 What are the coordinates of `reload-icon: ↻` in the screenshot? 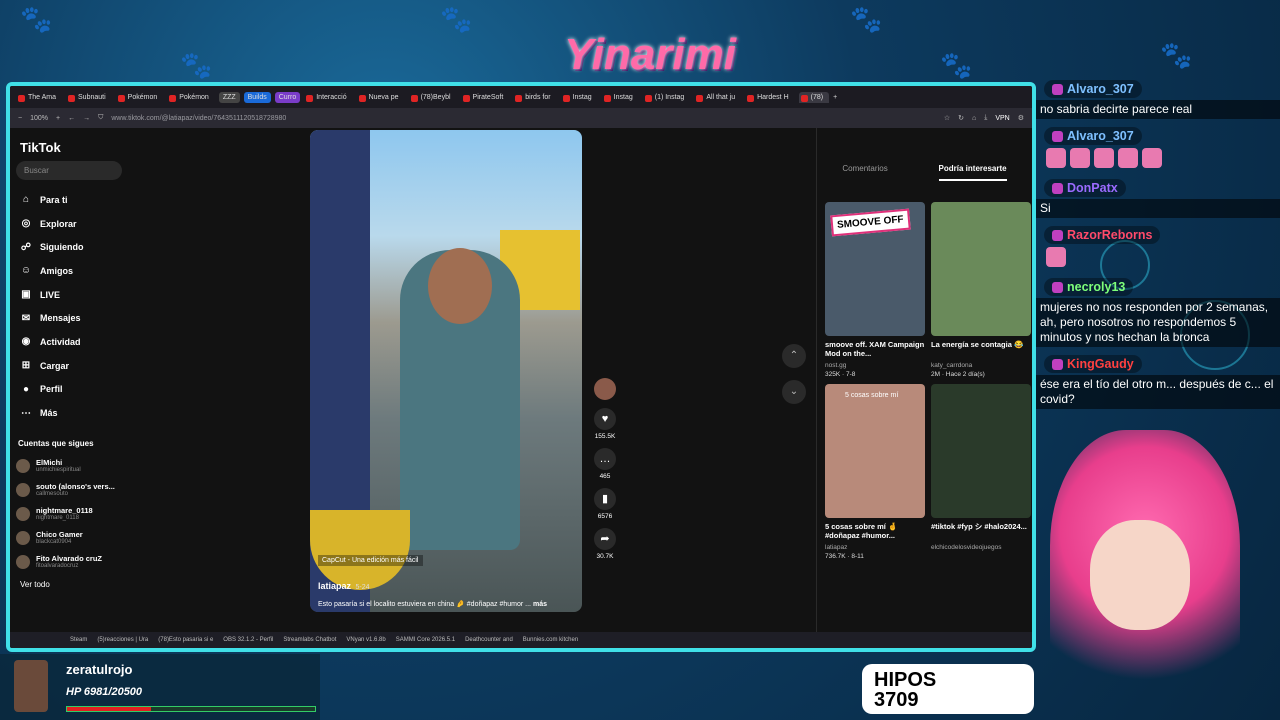 It's located at (961, 118).